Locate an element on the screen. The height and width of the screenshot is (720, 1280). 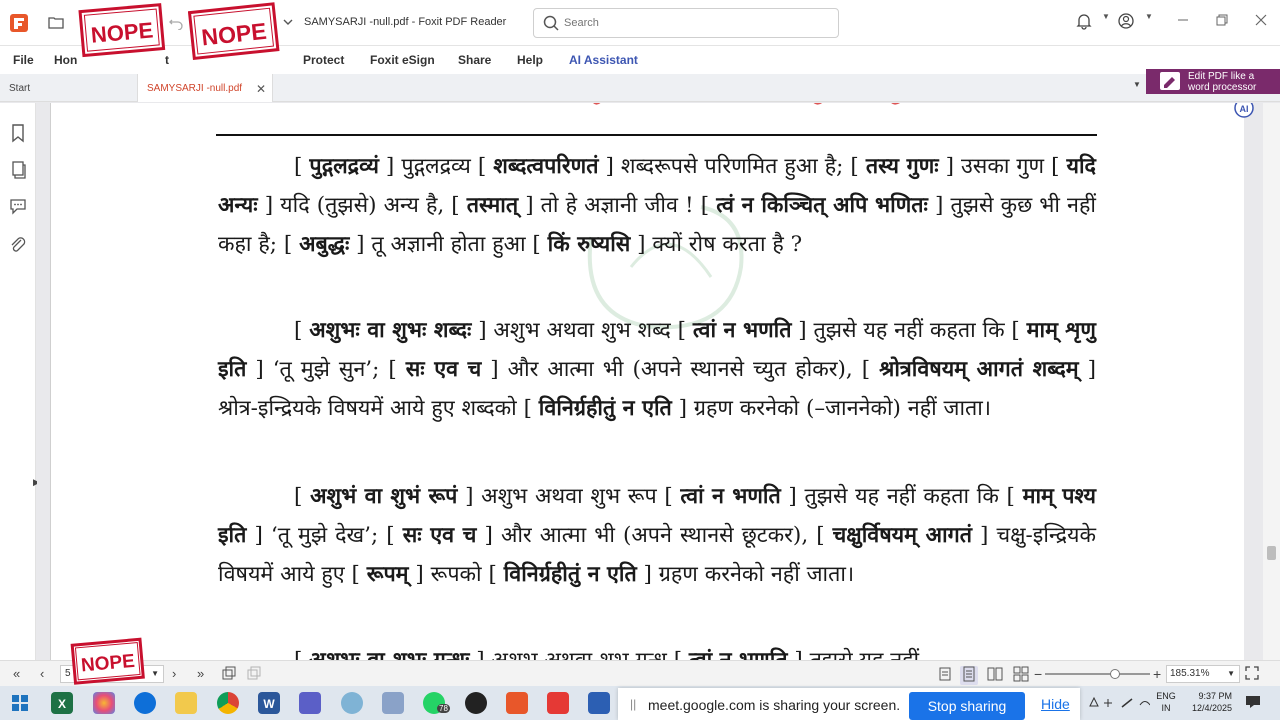
sanskrit-term: सः एव च is located at coordinates (443, 369).